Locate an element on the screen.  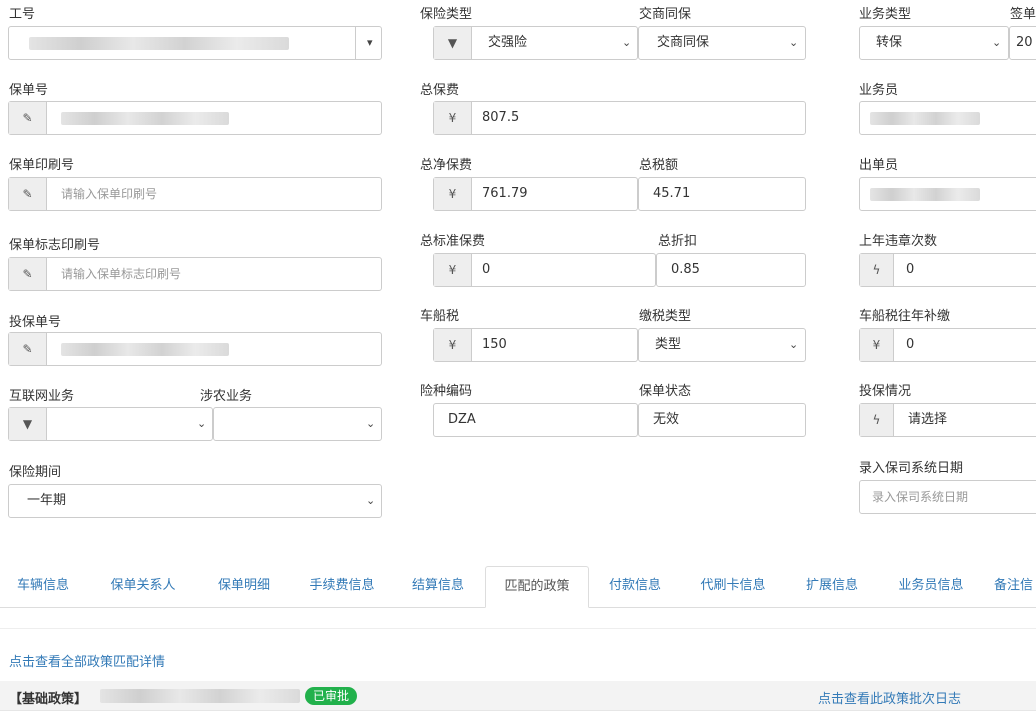
tab-vehicle-info: 车辆信息 is located at coordinates (43, 587).